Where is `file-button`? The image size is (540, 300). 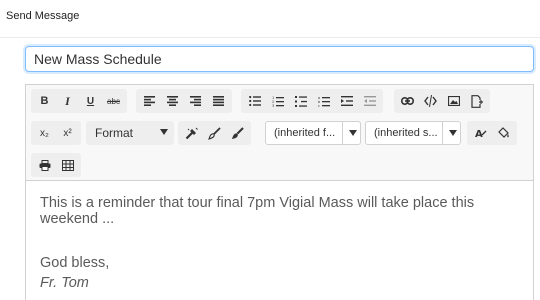 file-button is located at coordinates (476, 101).